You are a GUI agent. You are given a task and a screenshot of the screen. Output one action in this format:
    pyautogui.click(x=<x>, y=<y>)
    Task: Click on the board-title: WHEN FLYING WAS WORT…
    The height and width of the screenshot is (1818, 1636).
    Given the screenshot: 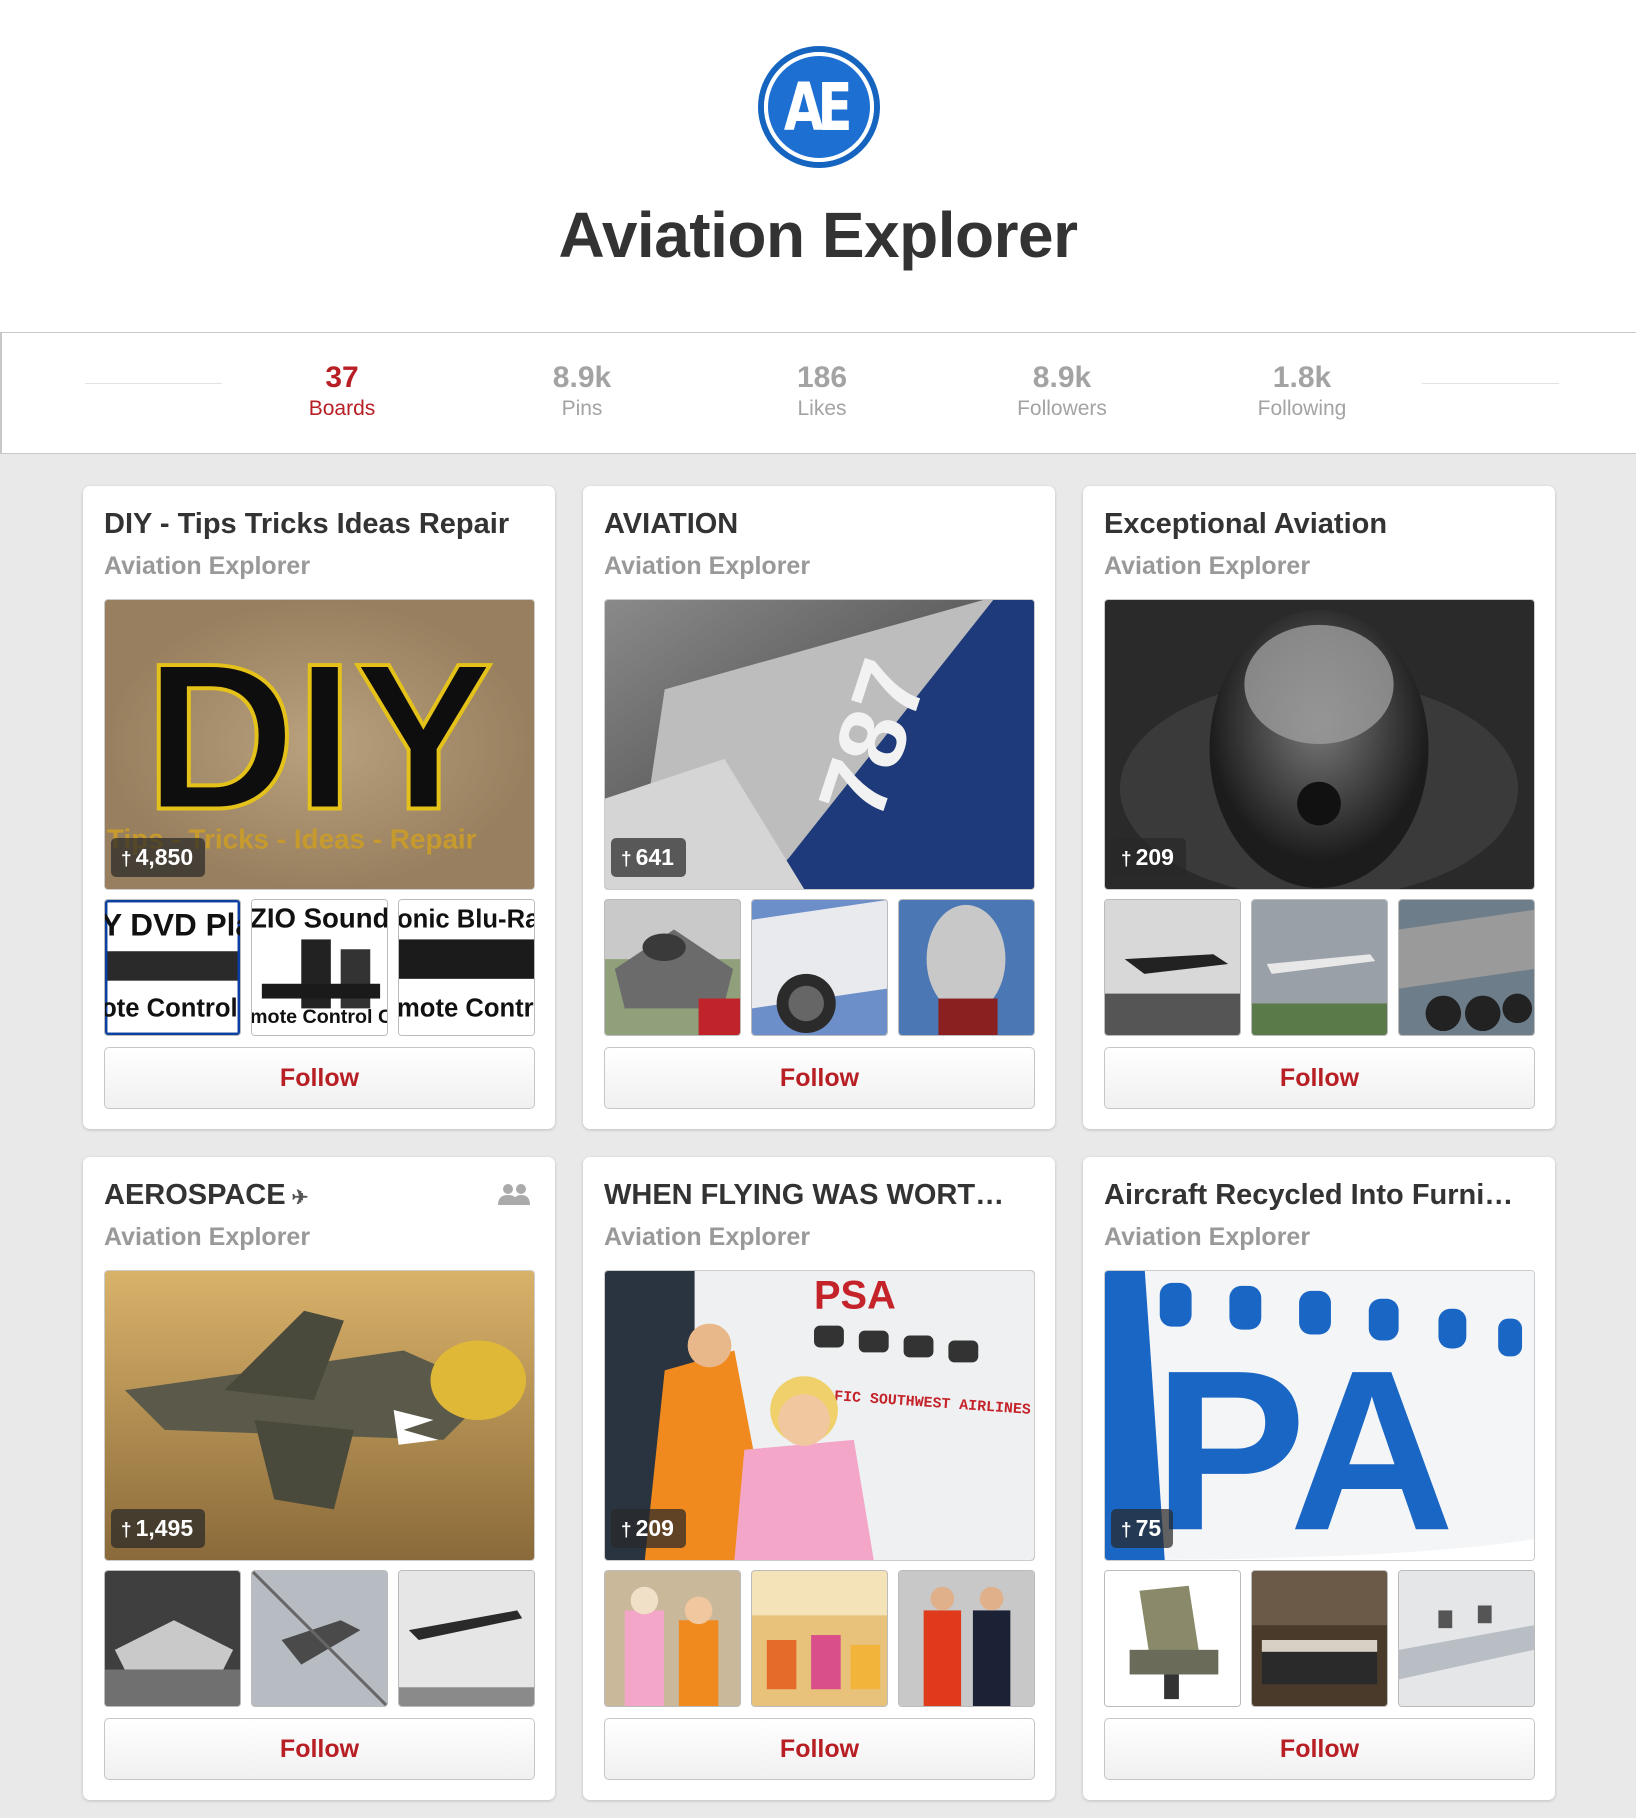 What is the action you would take?
    pyautogui.click(x=819, y=1195)
    